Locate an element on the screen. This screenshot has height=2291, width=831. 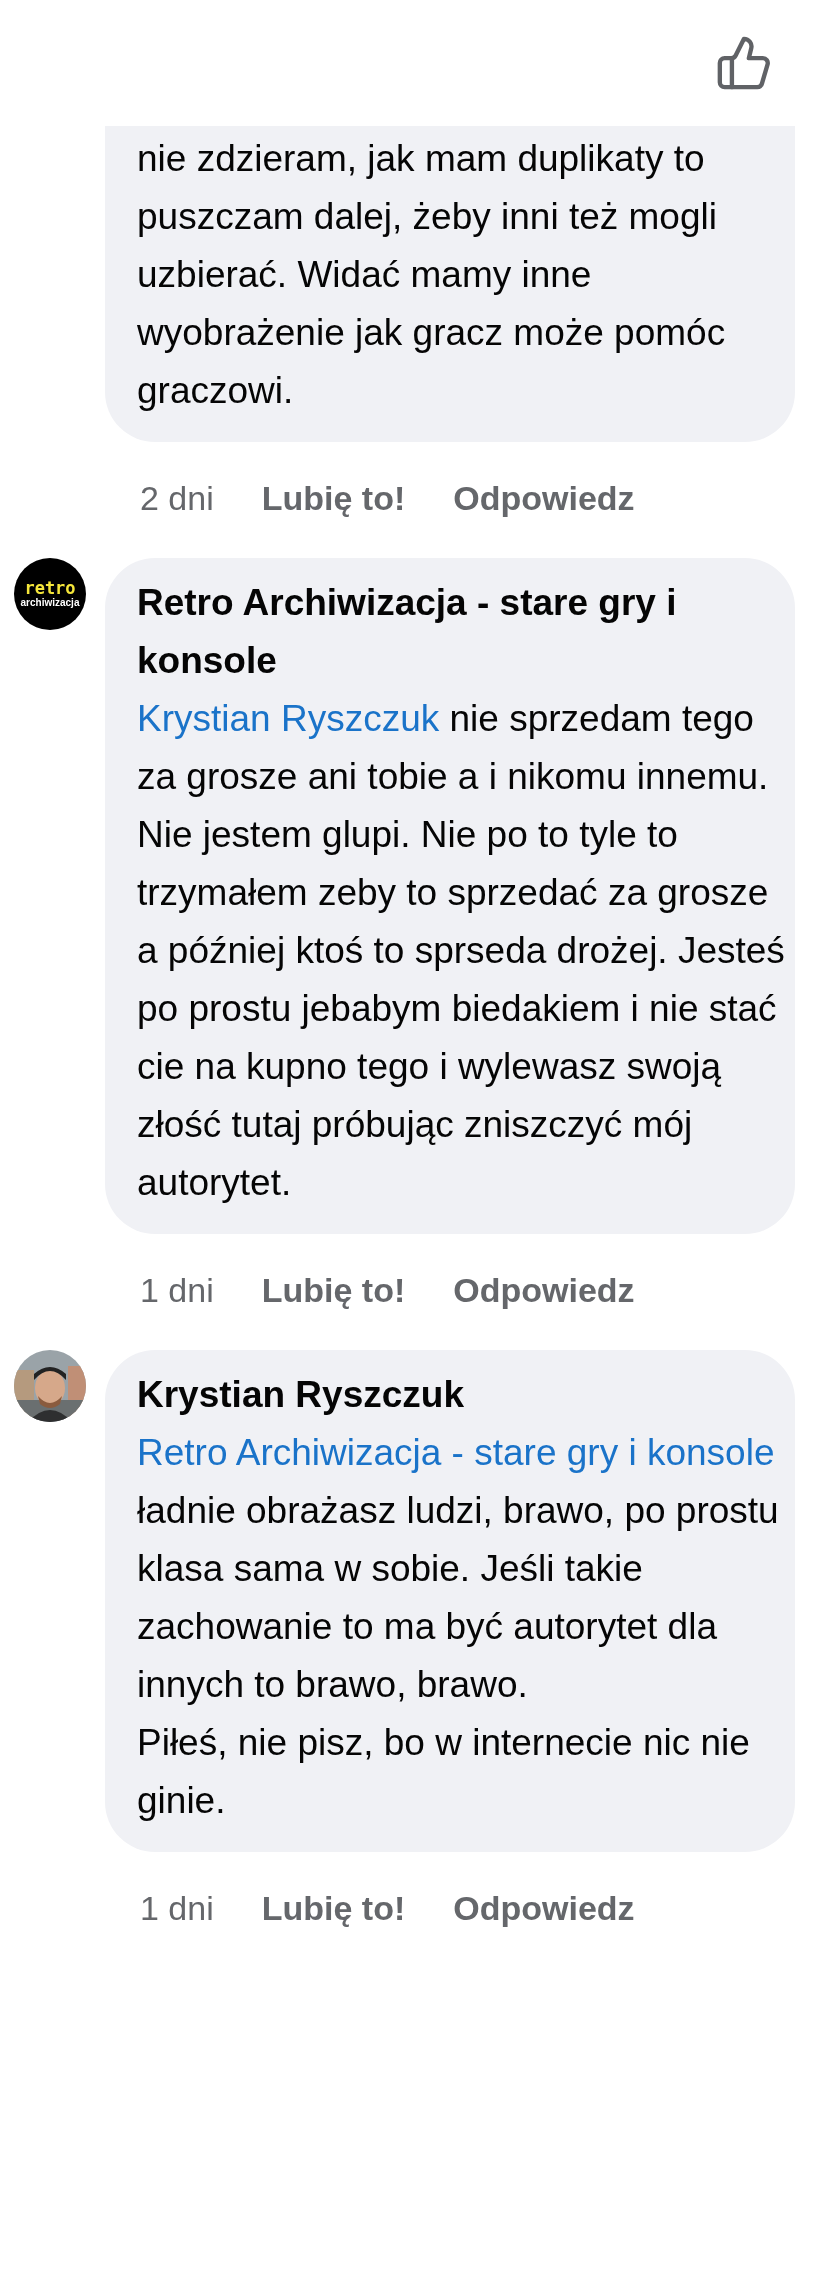
logo-text: archiwizacja is located at coordinates (50, 602).